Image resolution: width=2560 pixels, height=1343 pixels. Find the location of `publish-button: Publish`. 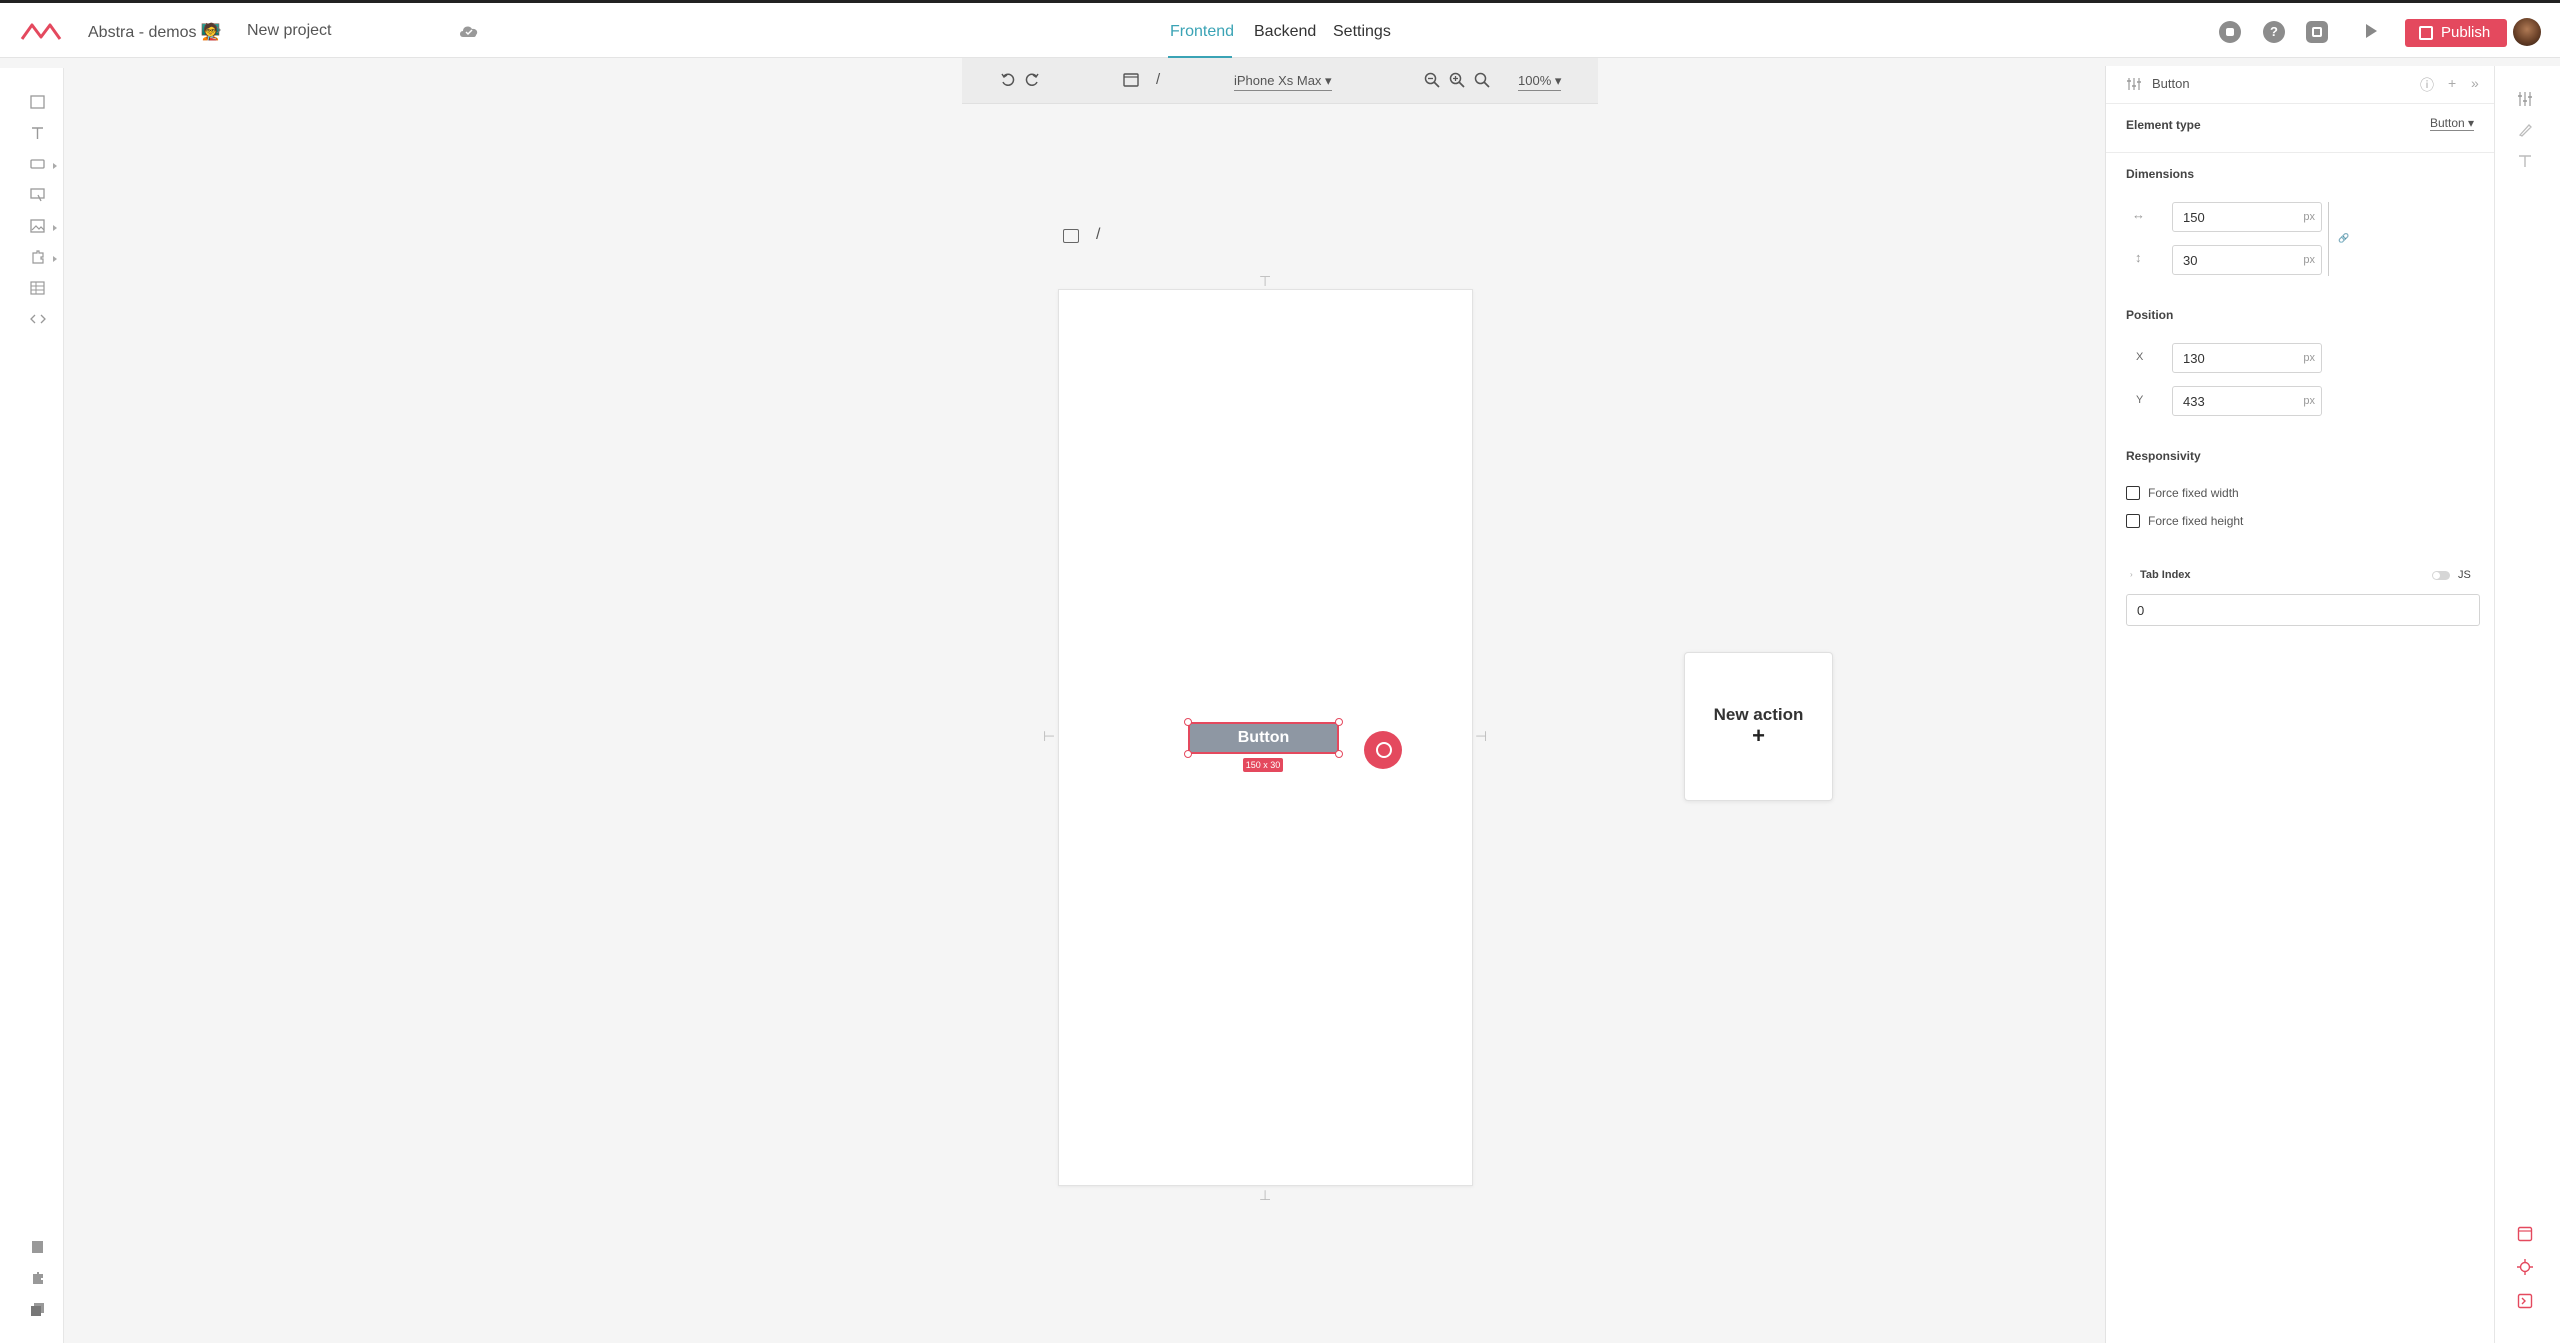

publish-button: Publish is located at coordinates (2456, 33).